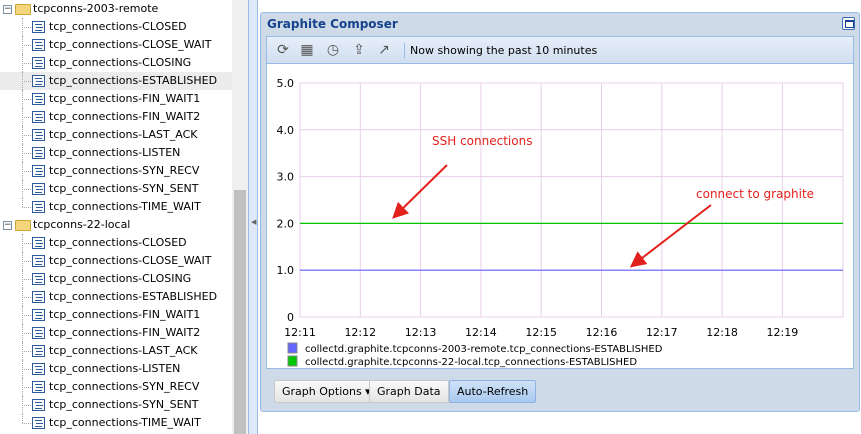 The width and height of the screenshot is (861, 434). Describe the element at coordinates (253, 217) in the screenshot. I see `panel-splitter: ◀` at that location.